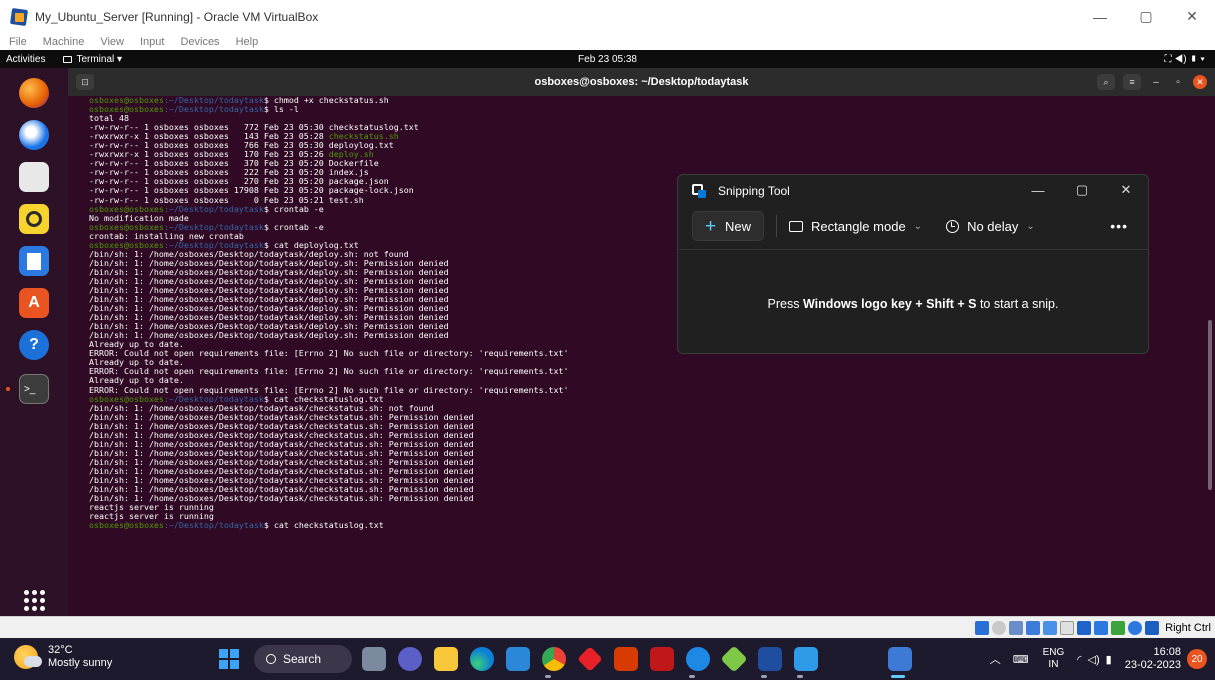 The image size is (1215, 680). What do you see at coordinates (1178, 82) in the screenshot?
I see `terminal-maximize-icon: ▫` at bounding box center [1178, 82].